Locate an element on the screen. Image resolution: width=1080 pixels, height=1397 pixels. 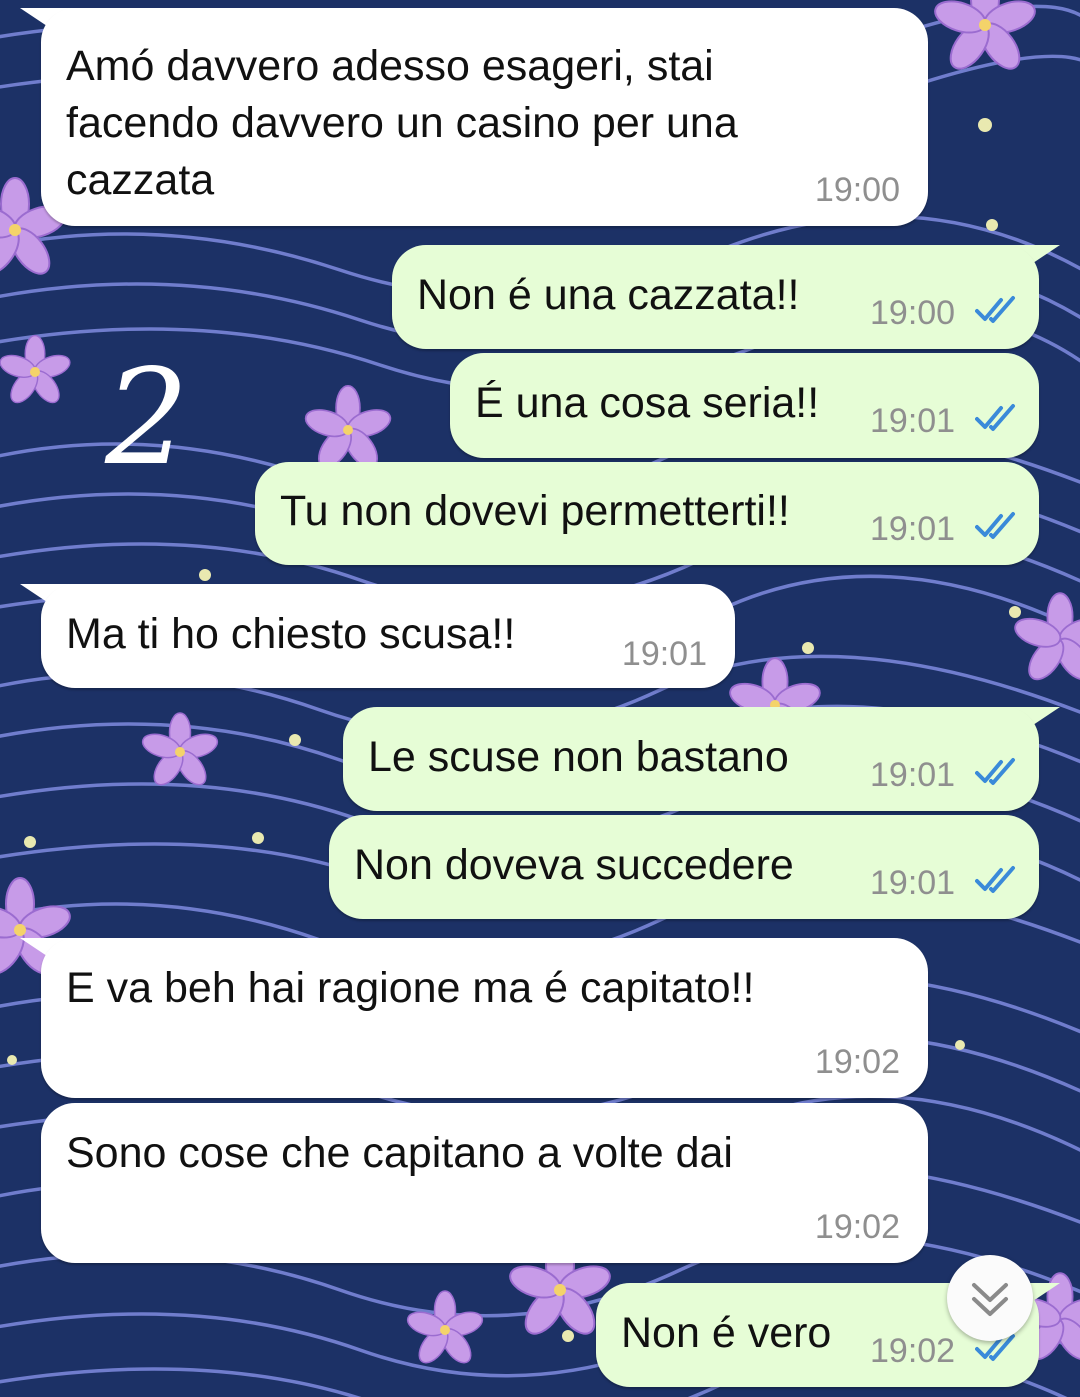
message-bubble-outgoing: Le scuse non bastano 19:01 is located at coordinates (691, 759).